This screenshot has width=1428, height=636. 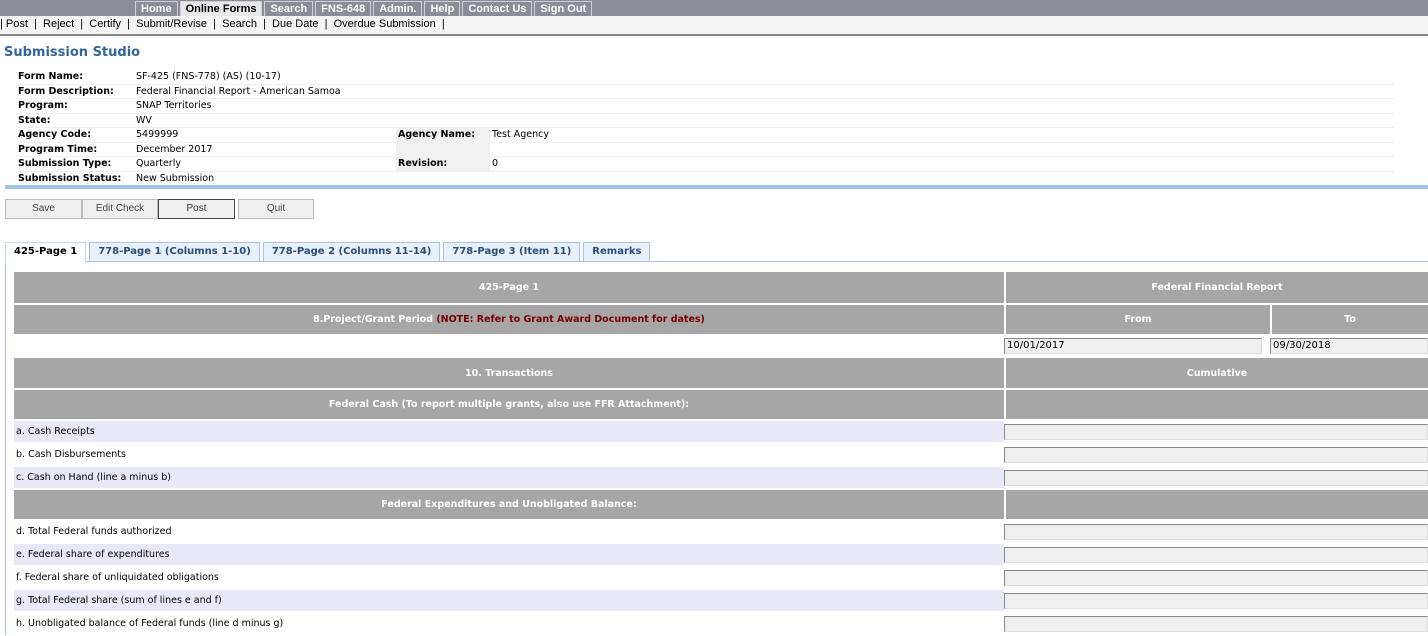 I want to click on label: Form Description:, so click(x=75, y=91).